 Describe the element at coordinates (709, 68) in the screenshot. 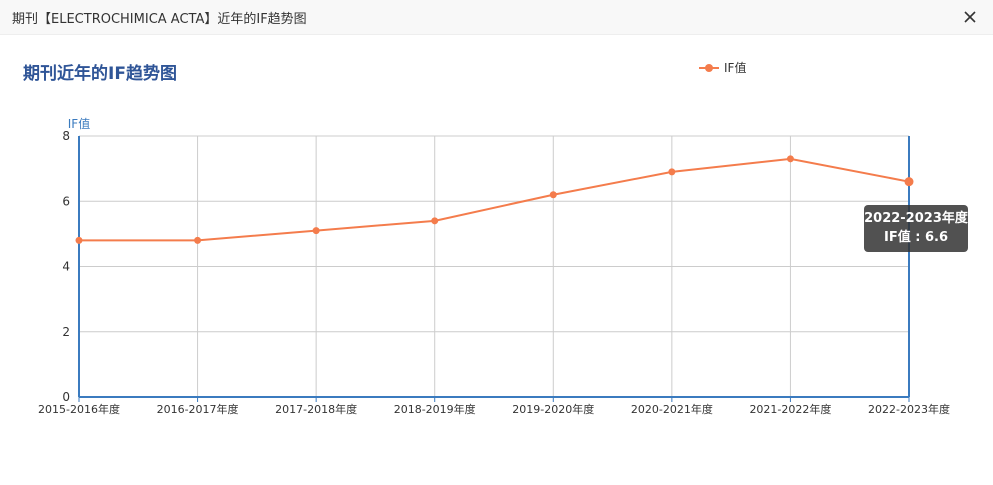

I see `legend-marker-icon` at that location.